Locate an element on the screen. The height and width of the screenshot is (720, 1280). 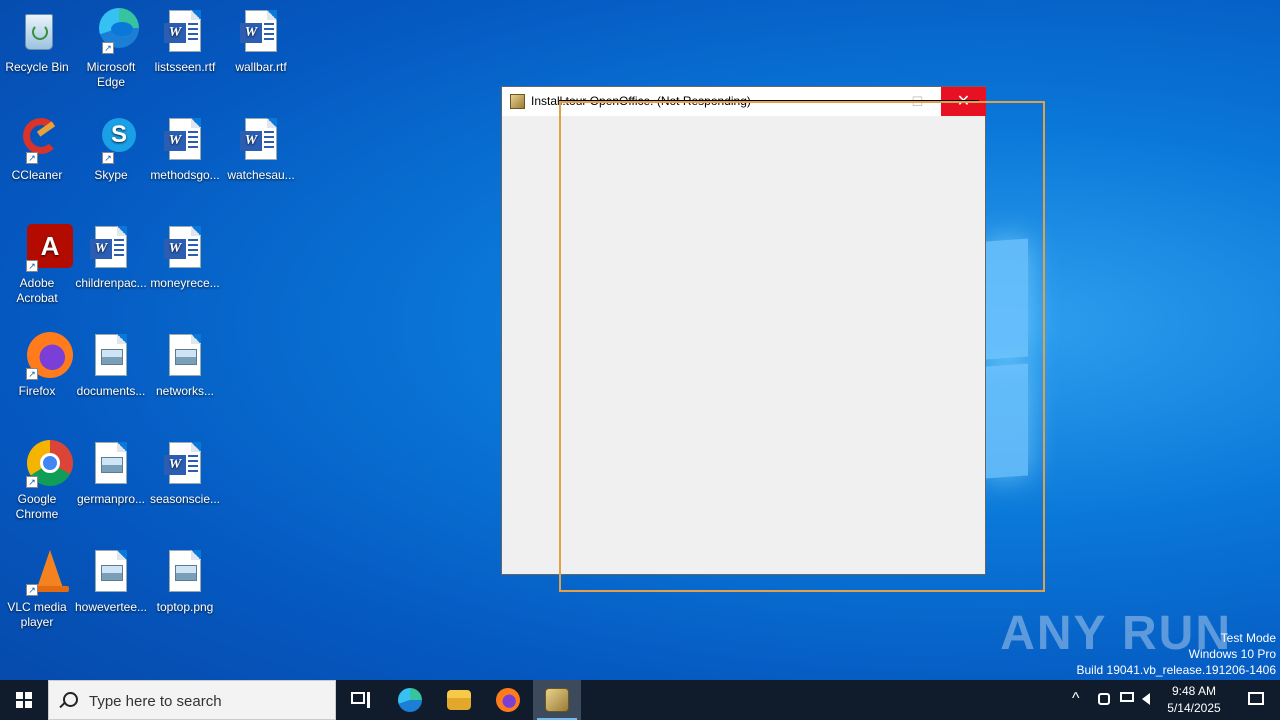
action-center-button is located at coordinates (1256, 700).